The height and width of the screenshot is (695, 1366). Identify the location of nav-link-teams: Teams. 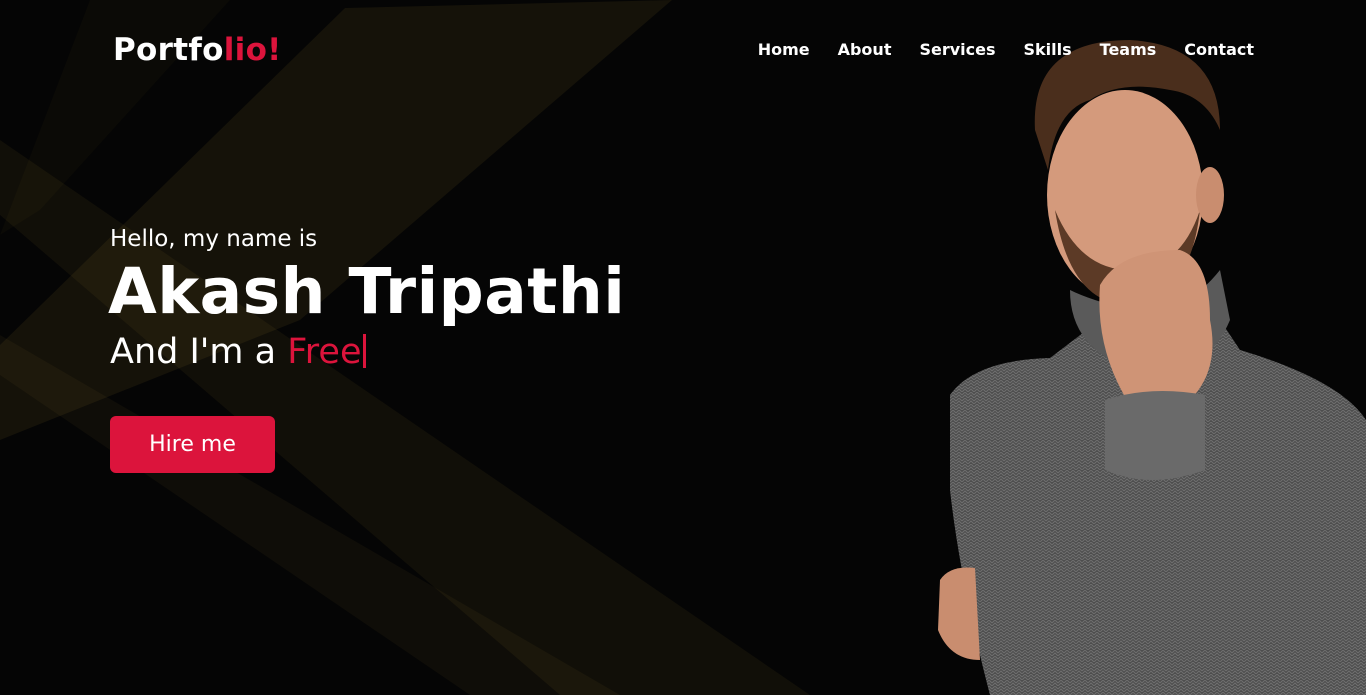
(1128, 50).